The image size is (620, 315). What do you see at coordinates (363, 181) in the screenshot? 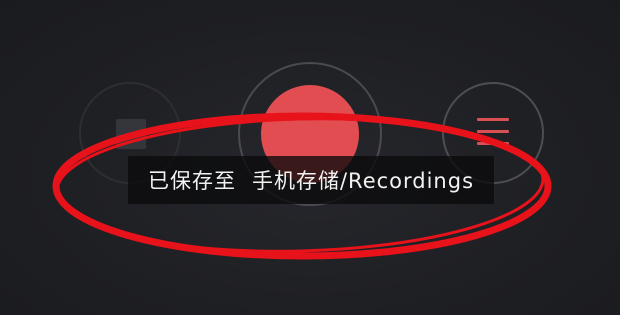
I see `toast-path: 手机存储/Recordings` at bounding box center [363, 181].